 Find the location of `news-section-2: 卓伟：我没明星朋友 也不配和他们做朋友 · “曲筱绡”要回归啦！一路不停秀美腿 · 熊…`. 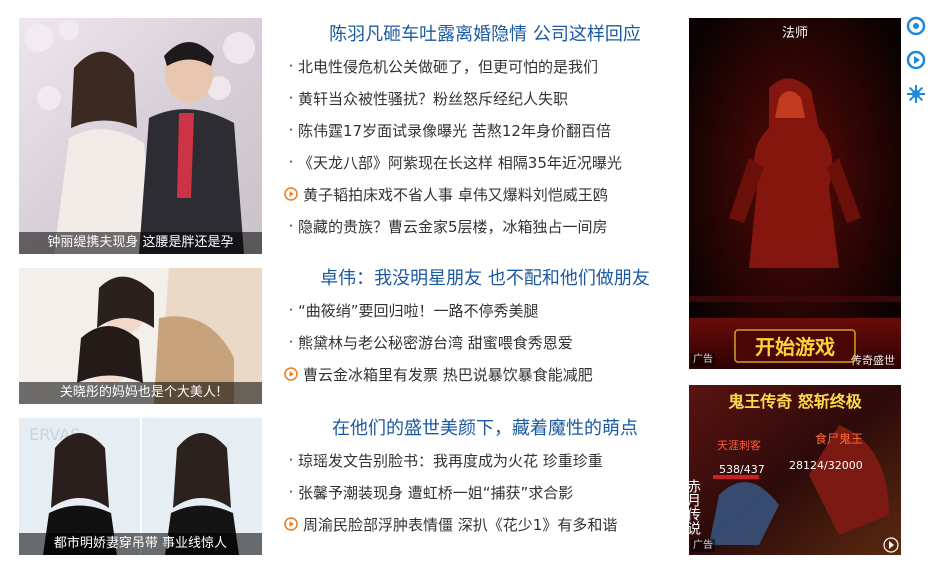

news-section-2: 卓伟：我没明星朋友 也不配和他们做朋友 · “曲筱绡”要回归啦！一路不停秀美腿 · 熊… is located at coordinates (479, 327).